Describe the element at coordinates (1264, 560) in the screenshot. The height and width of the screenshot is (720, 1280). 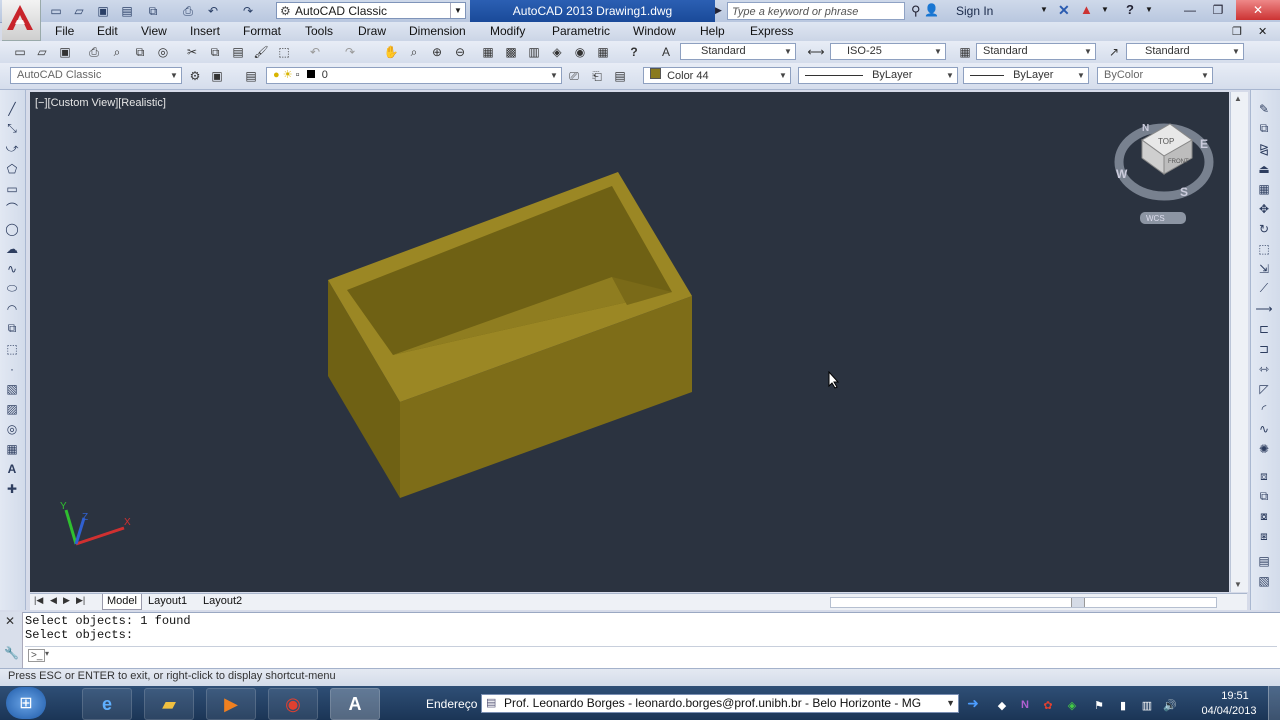
I see `text-front-icon: ▤` at that location.